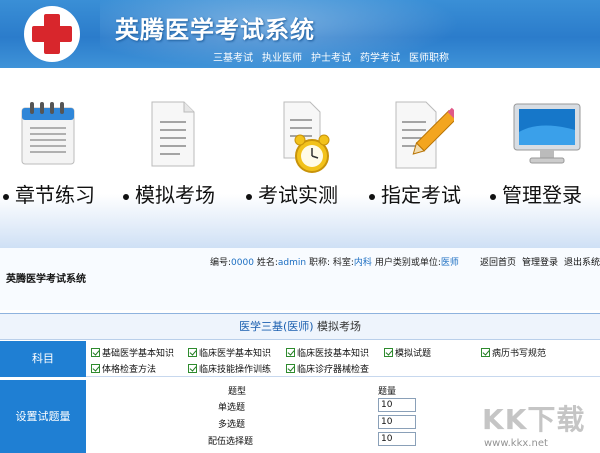 The width and height of the screenshot is (600, 453). I want to click on qtype-matching: 配伍选择题, so click(231, 442).